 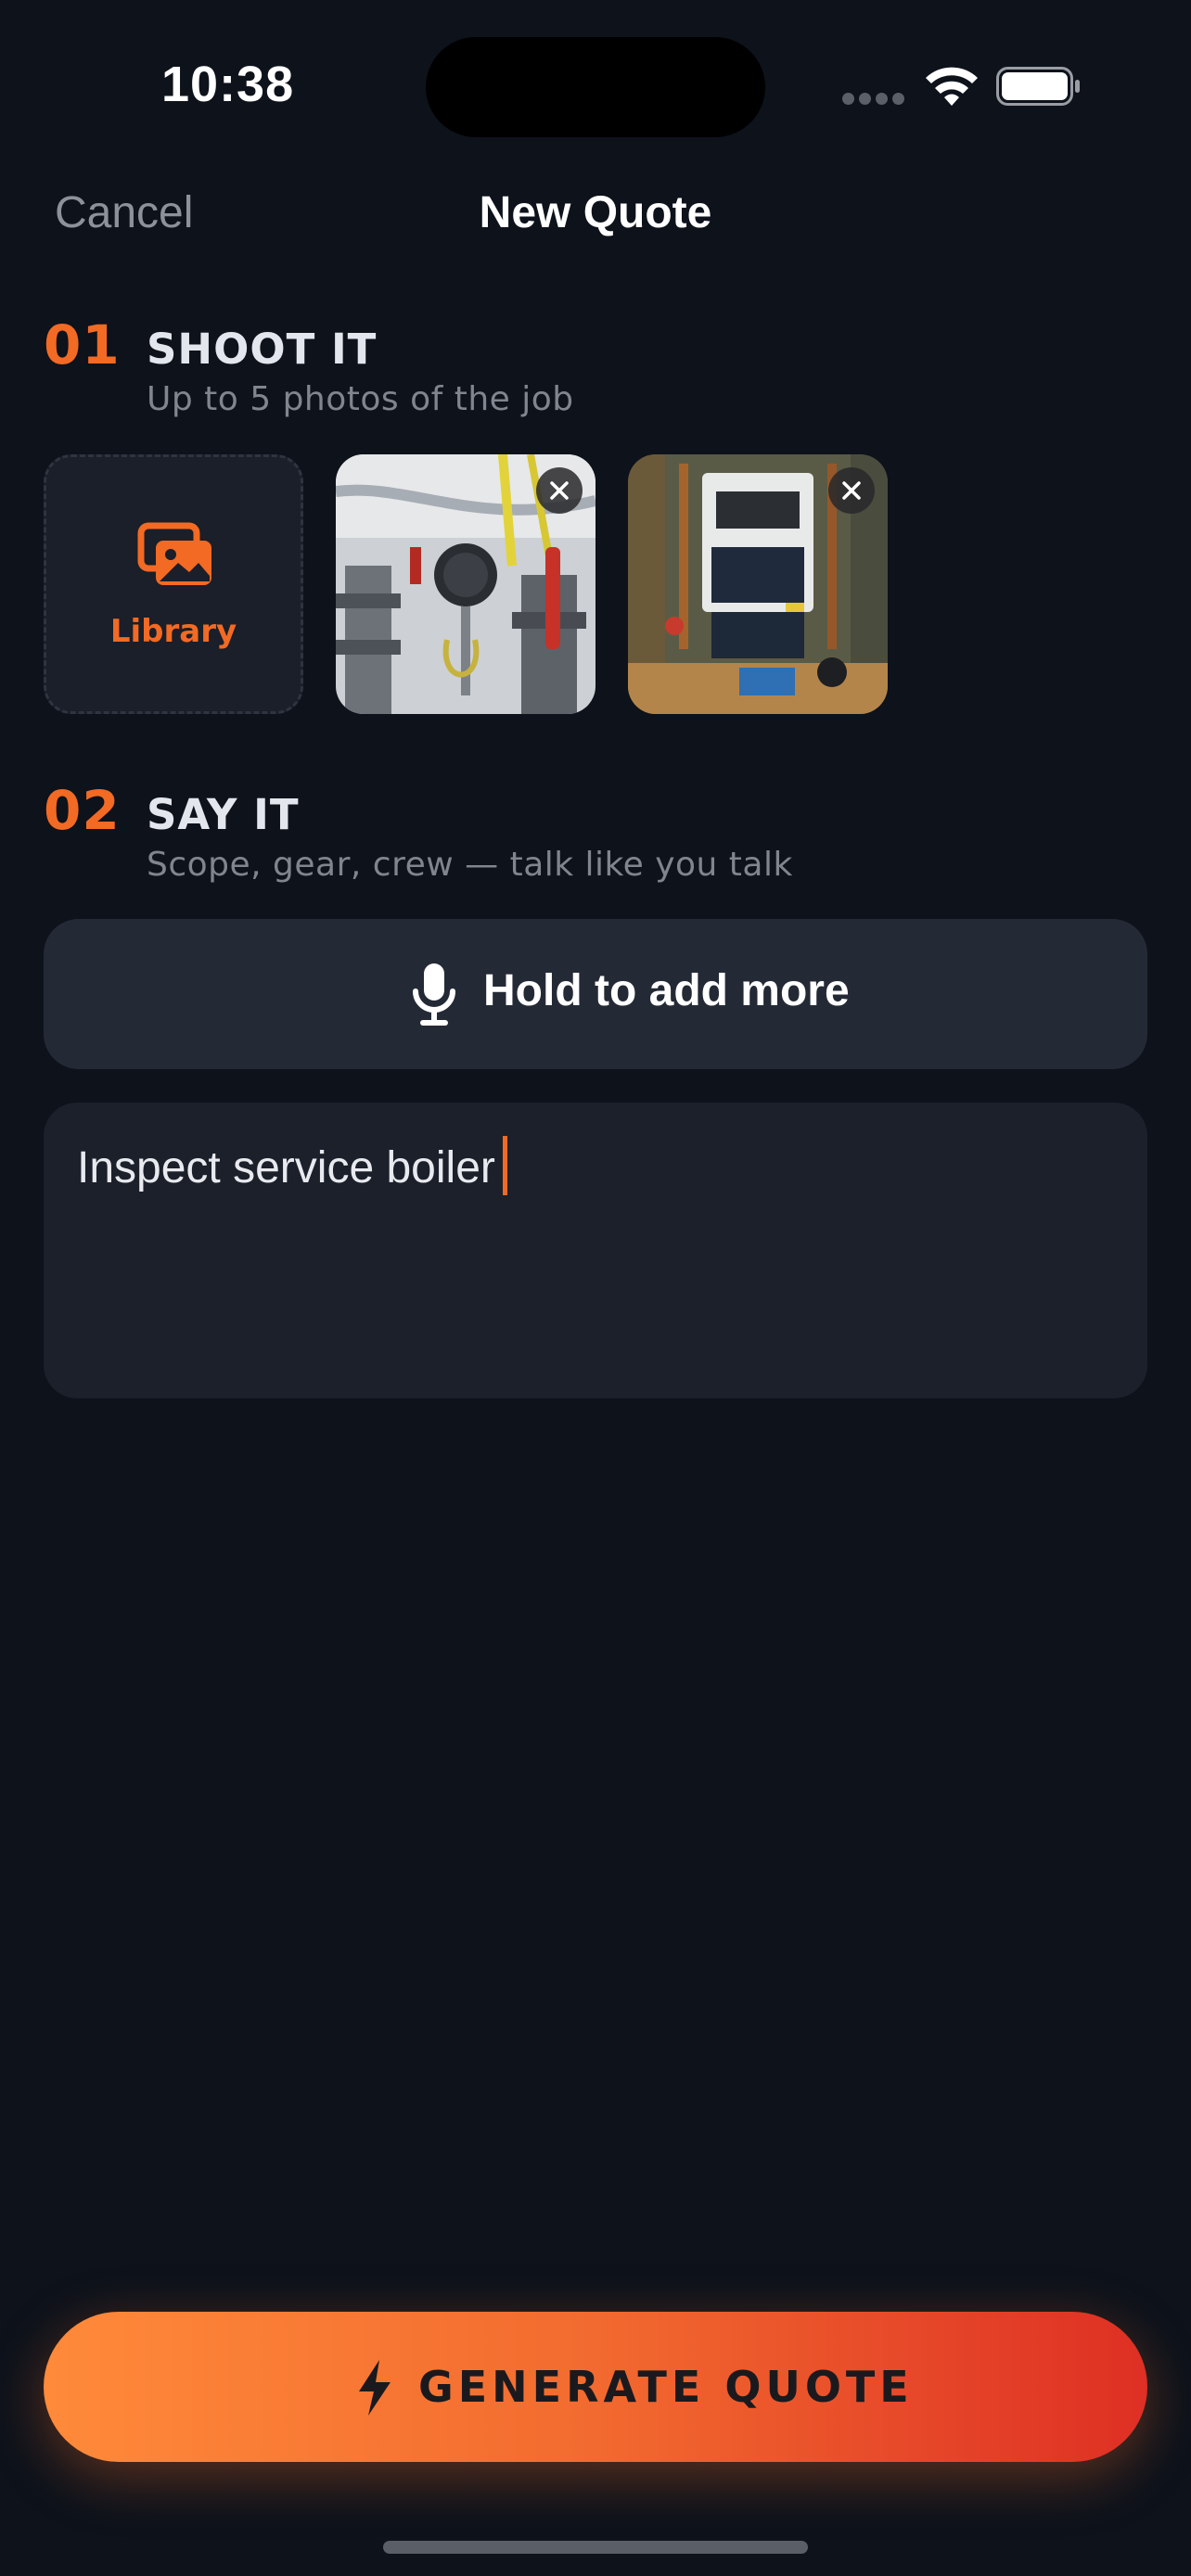 What do you see at coordinates (82, 344) in the screenshot?
I see `step1-number: 01` at bounding box center [82, 344].